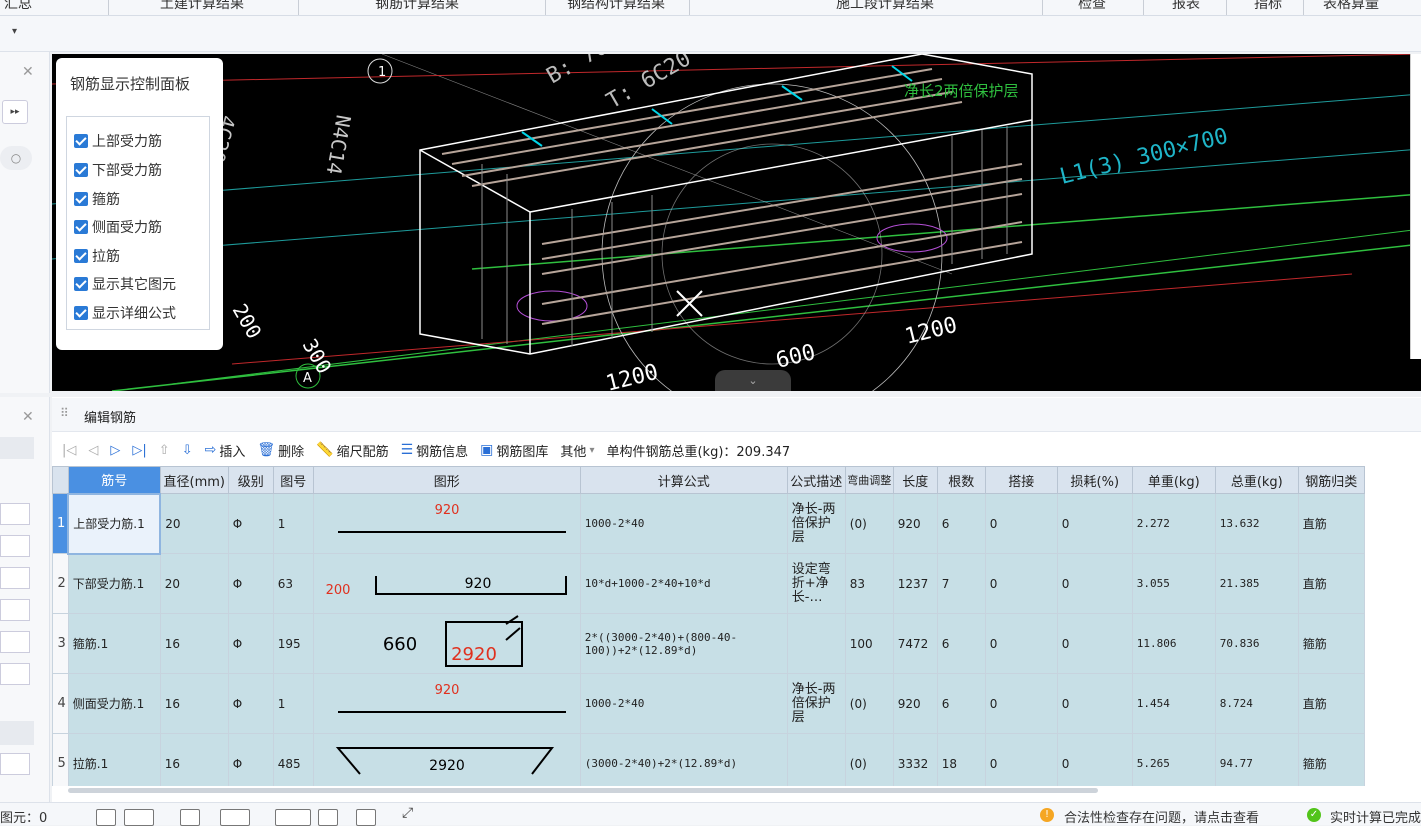  What do you see at coordinates (961, 480) in the screenshot?
I see `col-count: 根数` at bounding box center [961, 480].